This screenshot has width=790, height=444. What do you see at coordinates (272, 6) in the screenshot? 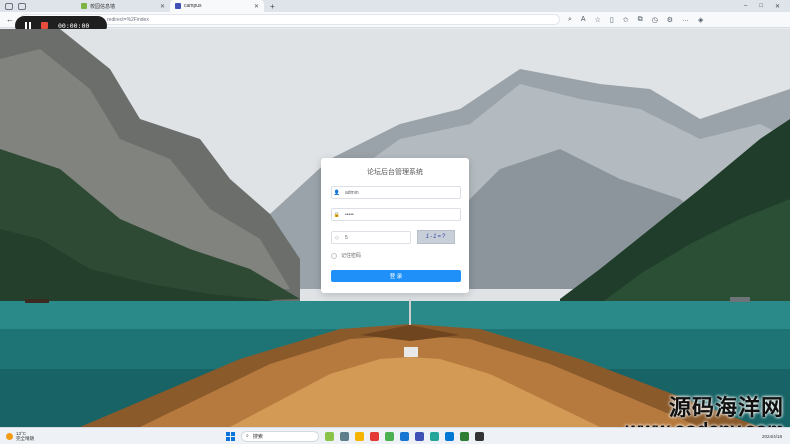
I see `new-tab-icon: +` at bounding box center [272, 6].